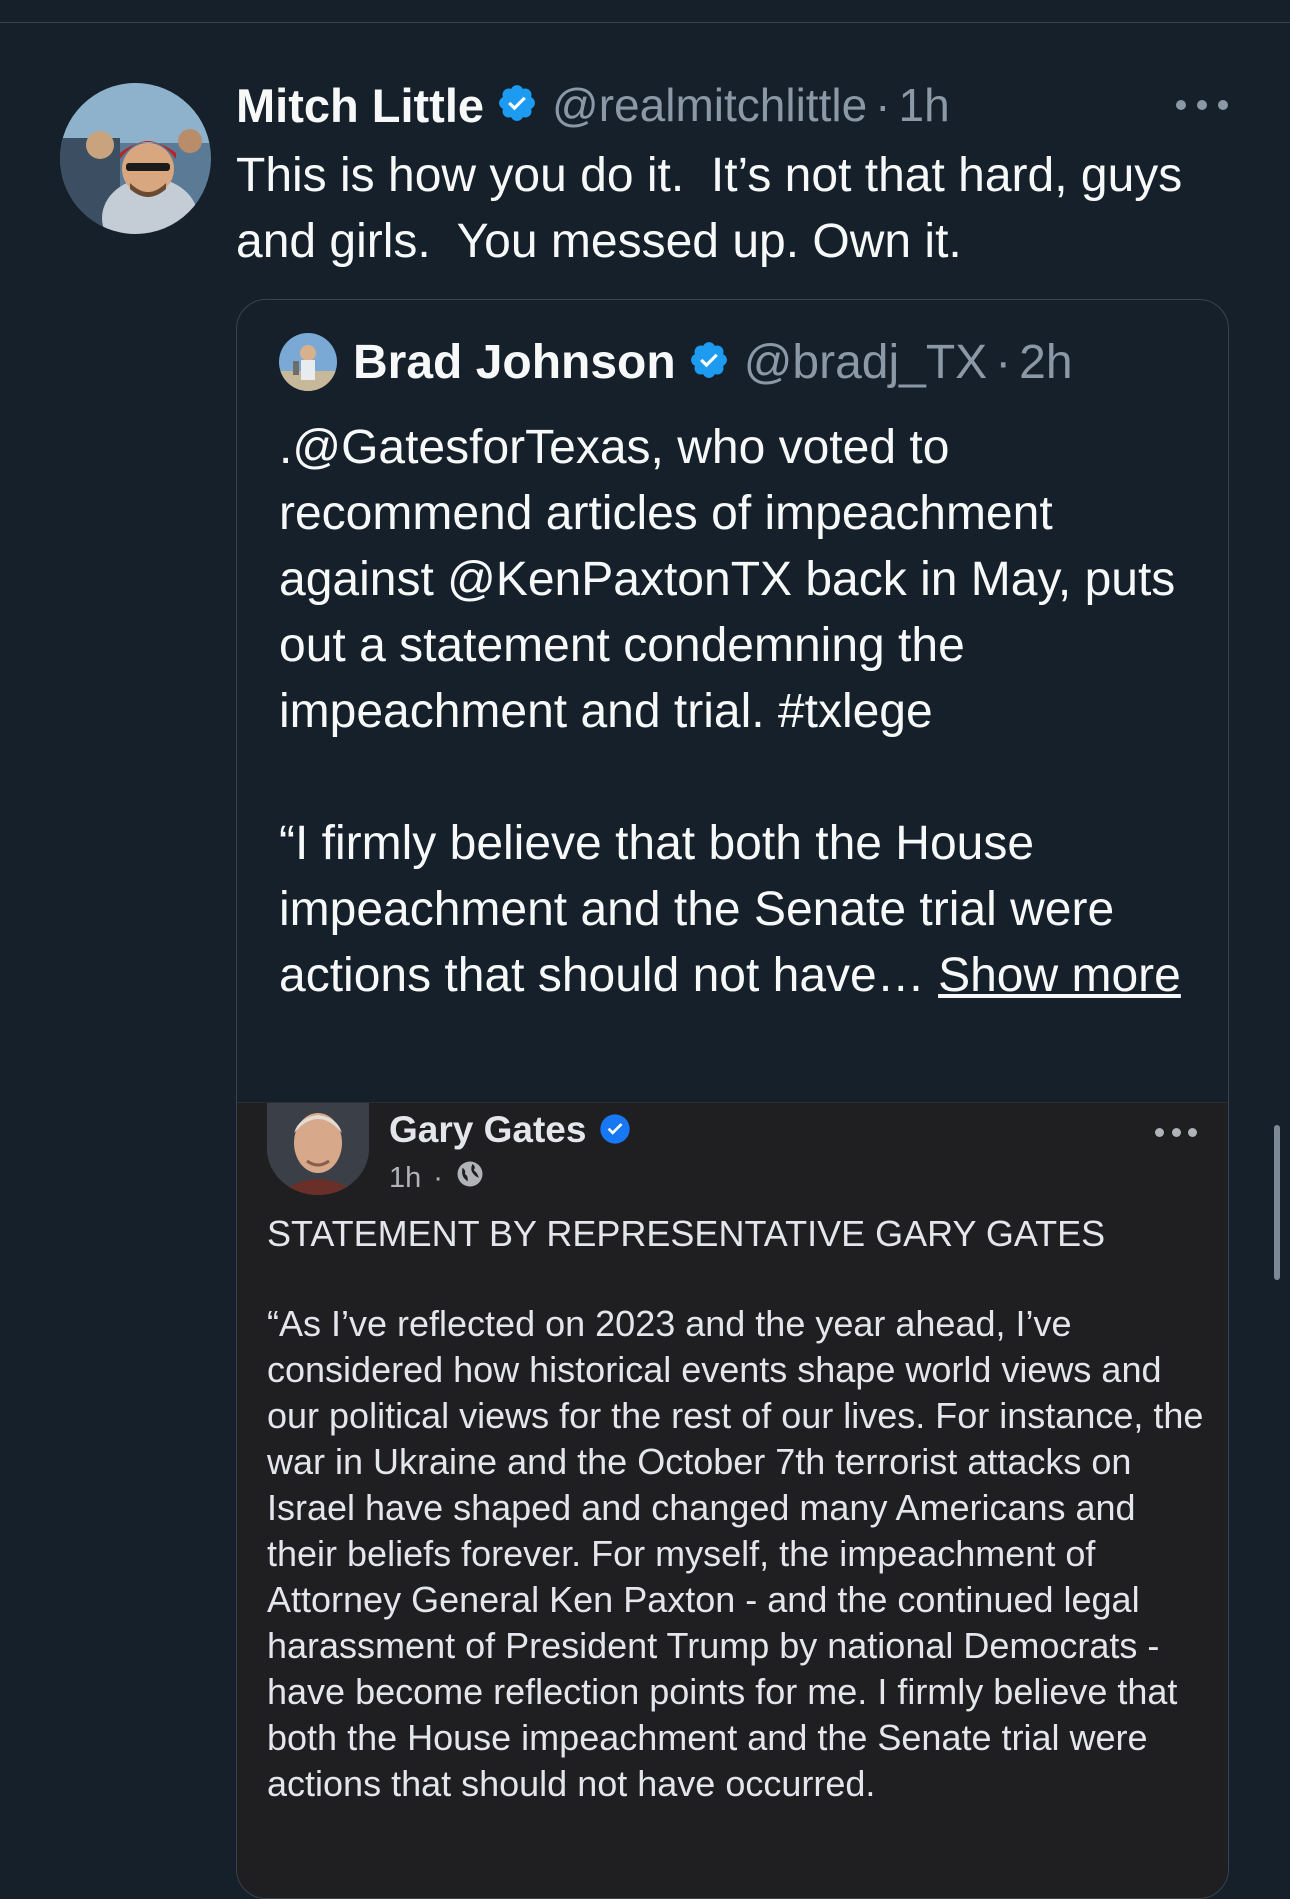  I want to click on author-handle: @realmitchlittle, so click(709, 105).